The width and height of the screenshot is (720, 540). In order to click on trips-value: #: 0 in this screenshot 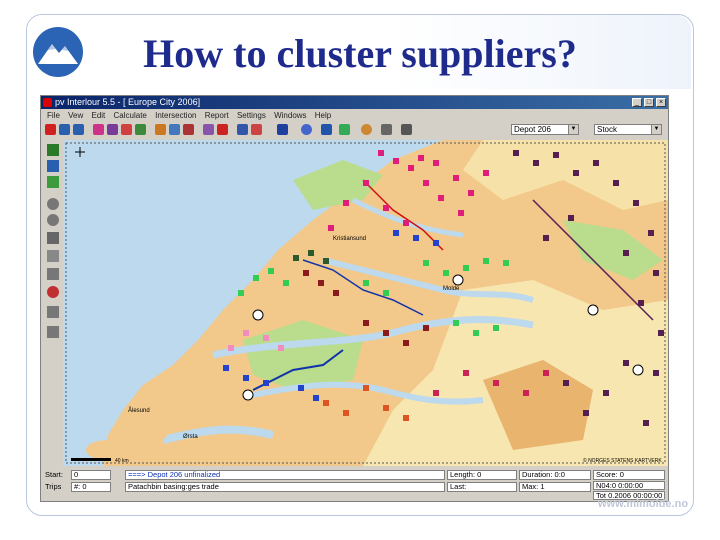, I will do `click(91, 487)`.